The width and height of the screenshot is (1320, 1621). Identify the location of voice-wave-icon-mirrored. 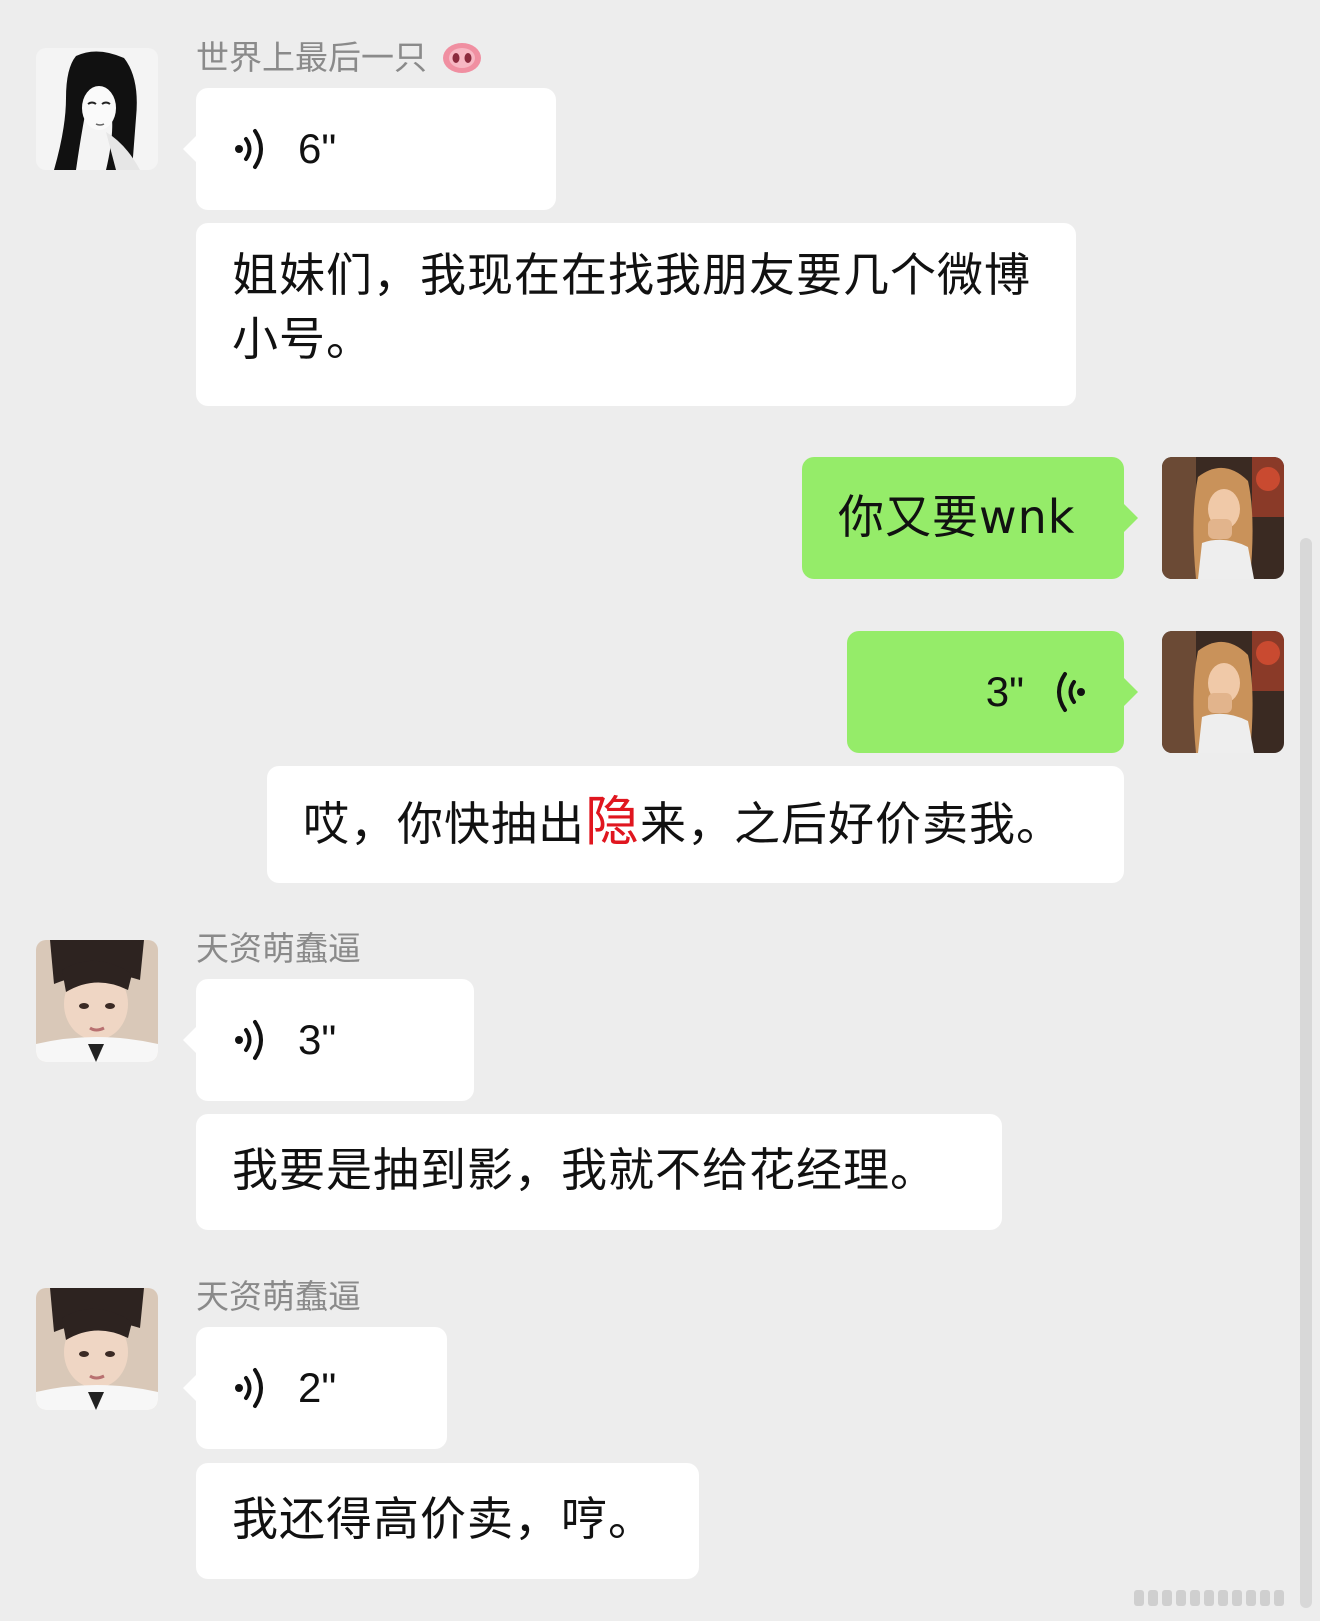
(1068, 692).